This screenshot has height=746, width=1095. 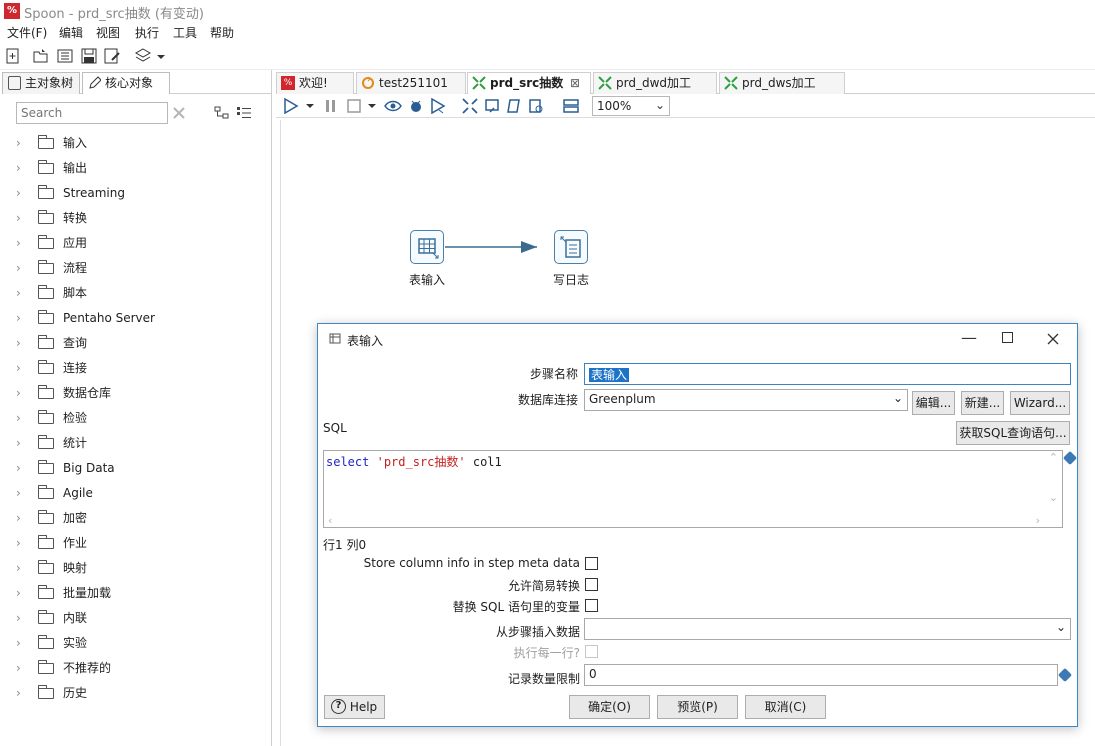 I want to click on zoom-select: 100% ⌄, so click(x=631, y=106).